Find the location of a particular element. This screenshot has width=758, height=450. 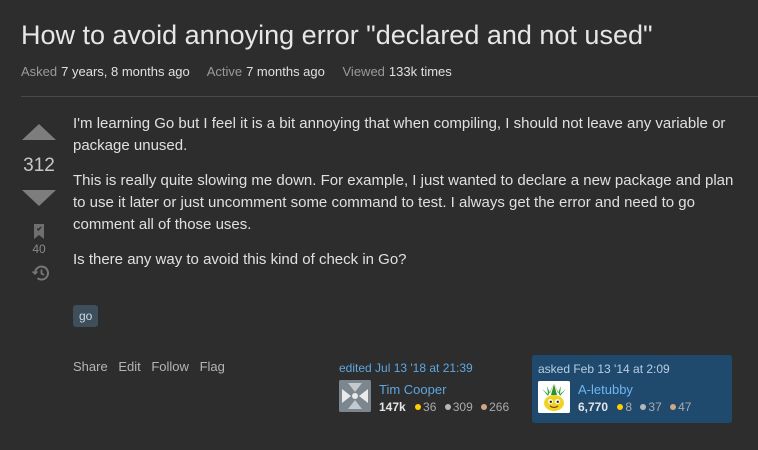

bookmark-count: 40 is located at coordinates (39, 249).